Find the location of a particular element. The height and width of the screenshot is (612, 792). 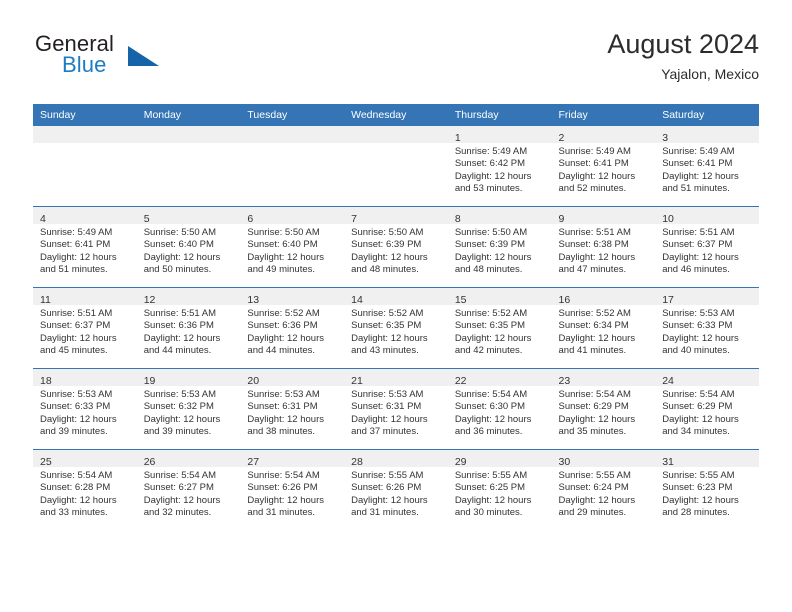

sunset-text: Sunset: 6:39 PM is located at coordinates (490, 245).